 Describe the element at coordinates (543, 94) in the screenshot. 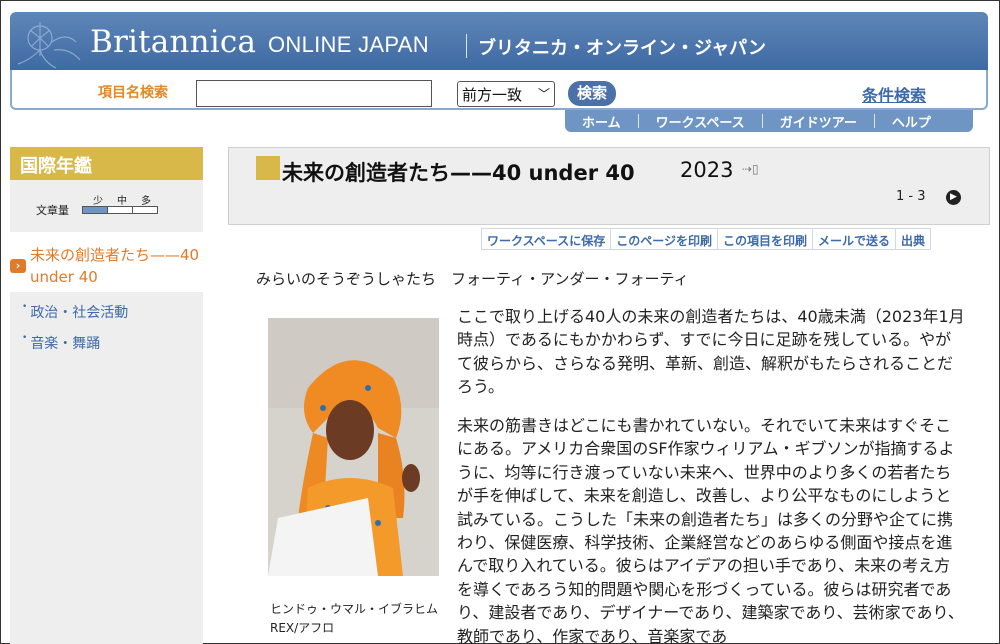

I see `chevron-down-icon: ﹀` at that location.